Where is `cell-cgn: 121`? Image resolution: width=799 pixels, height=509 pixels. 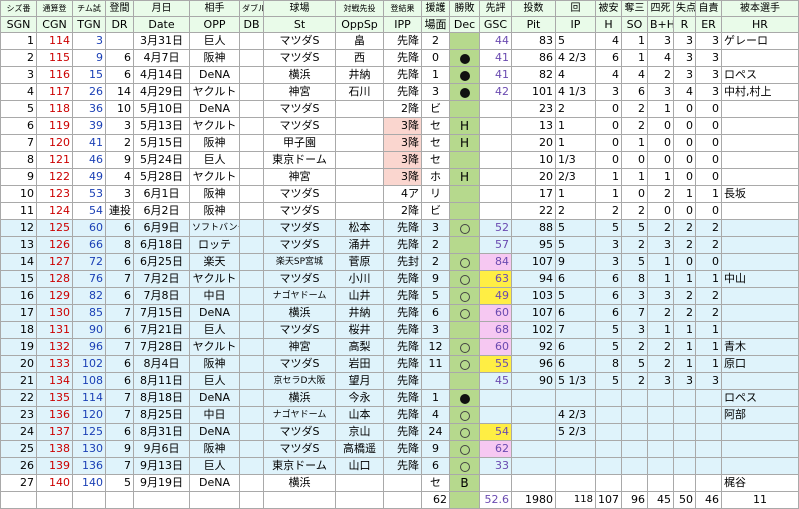
cell-cgn: 121 is located at coordinates (54, 160).